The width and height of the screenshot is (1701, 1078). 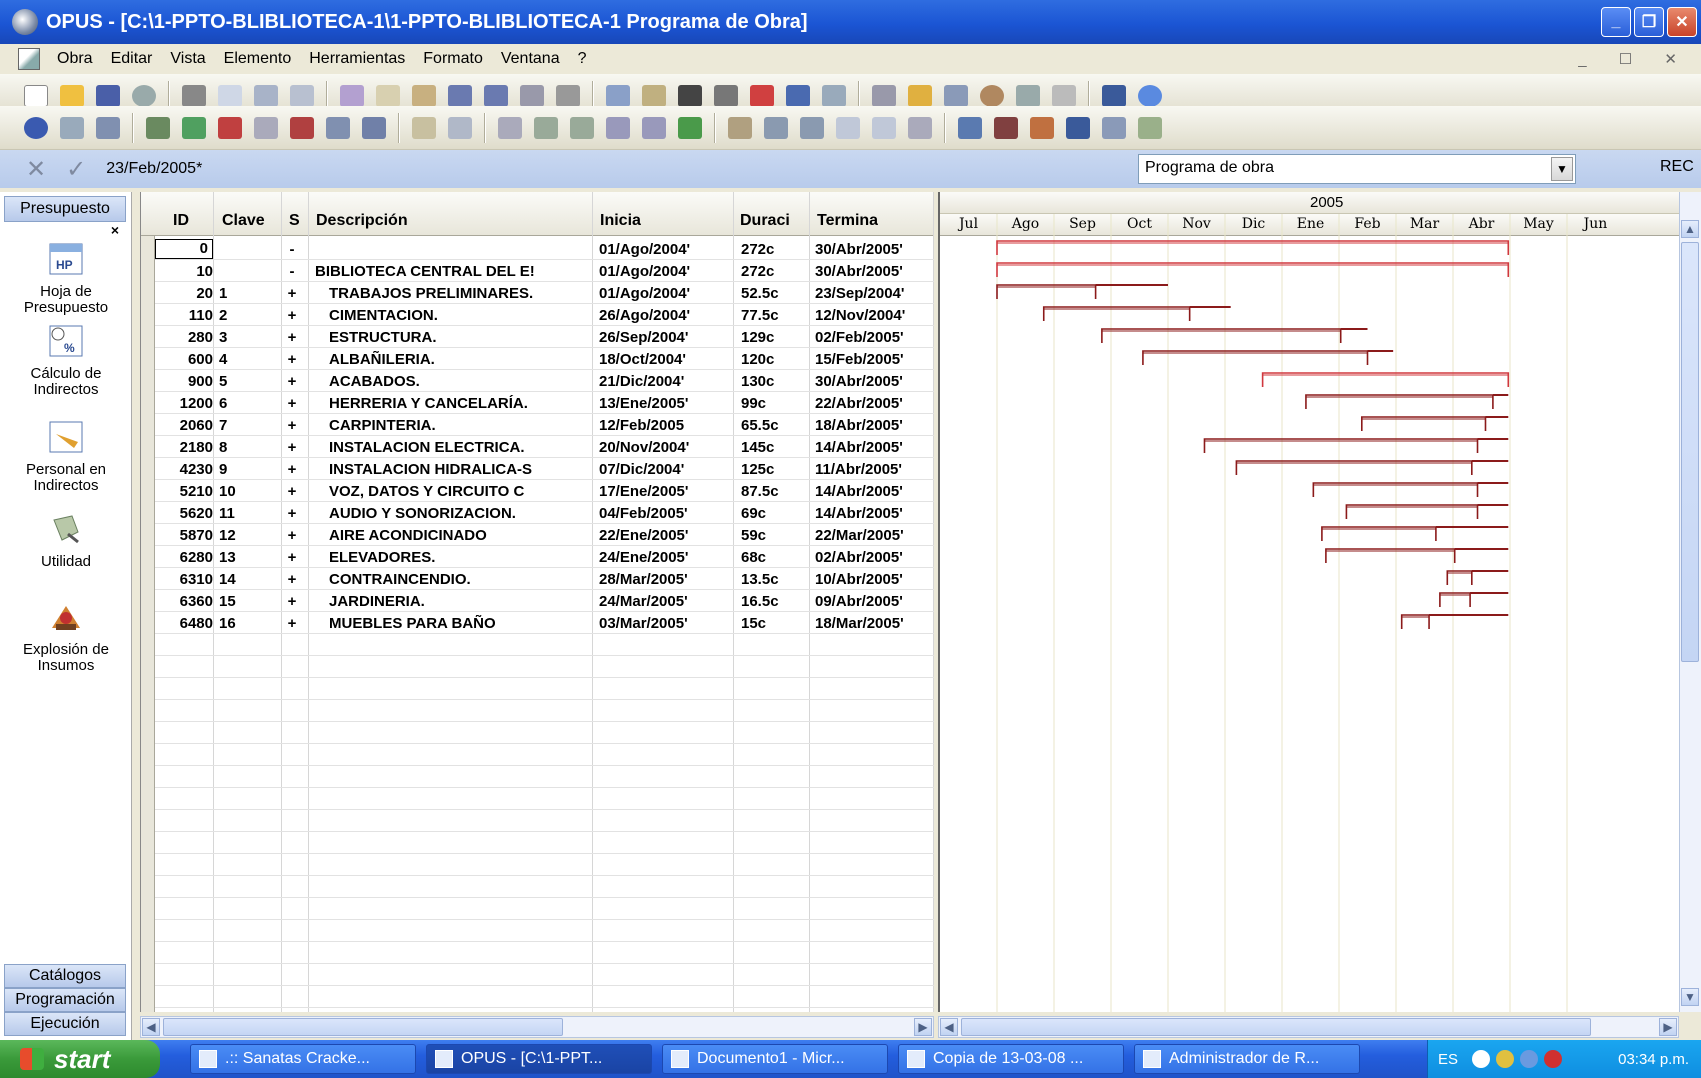 I want to click on cell-id: 600, so click(x=184, y=359).